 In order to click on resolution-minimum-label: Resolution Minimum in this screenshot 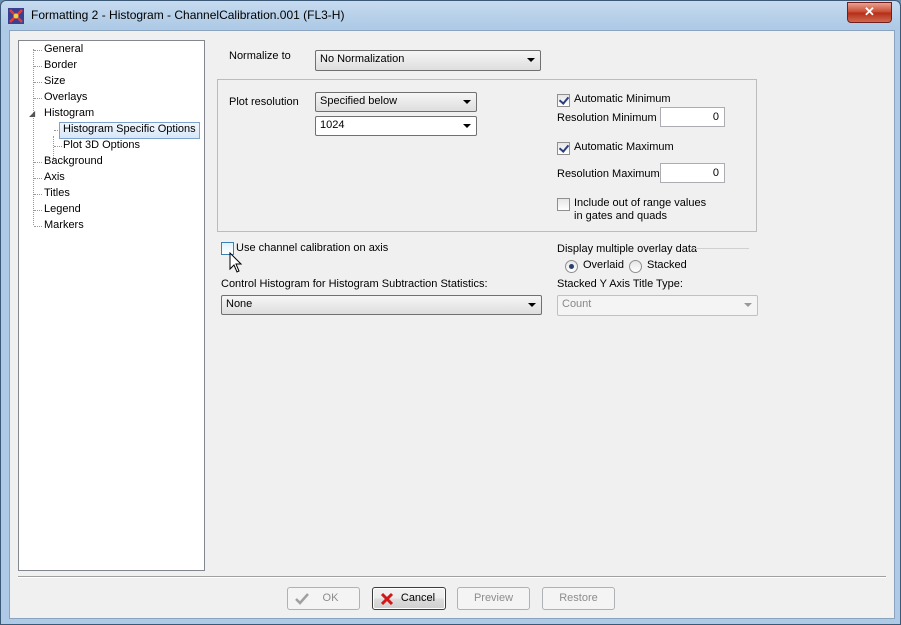, I will do `click(607, 118)`.